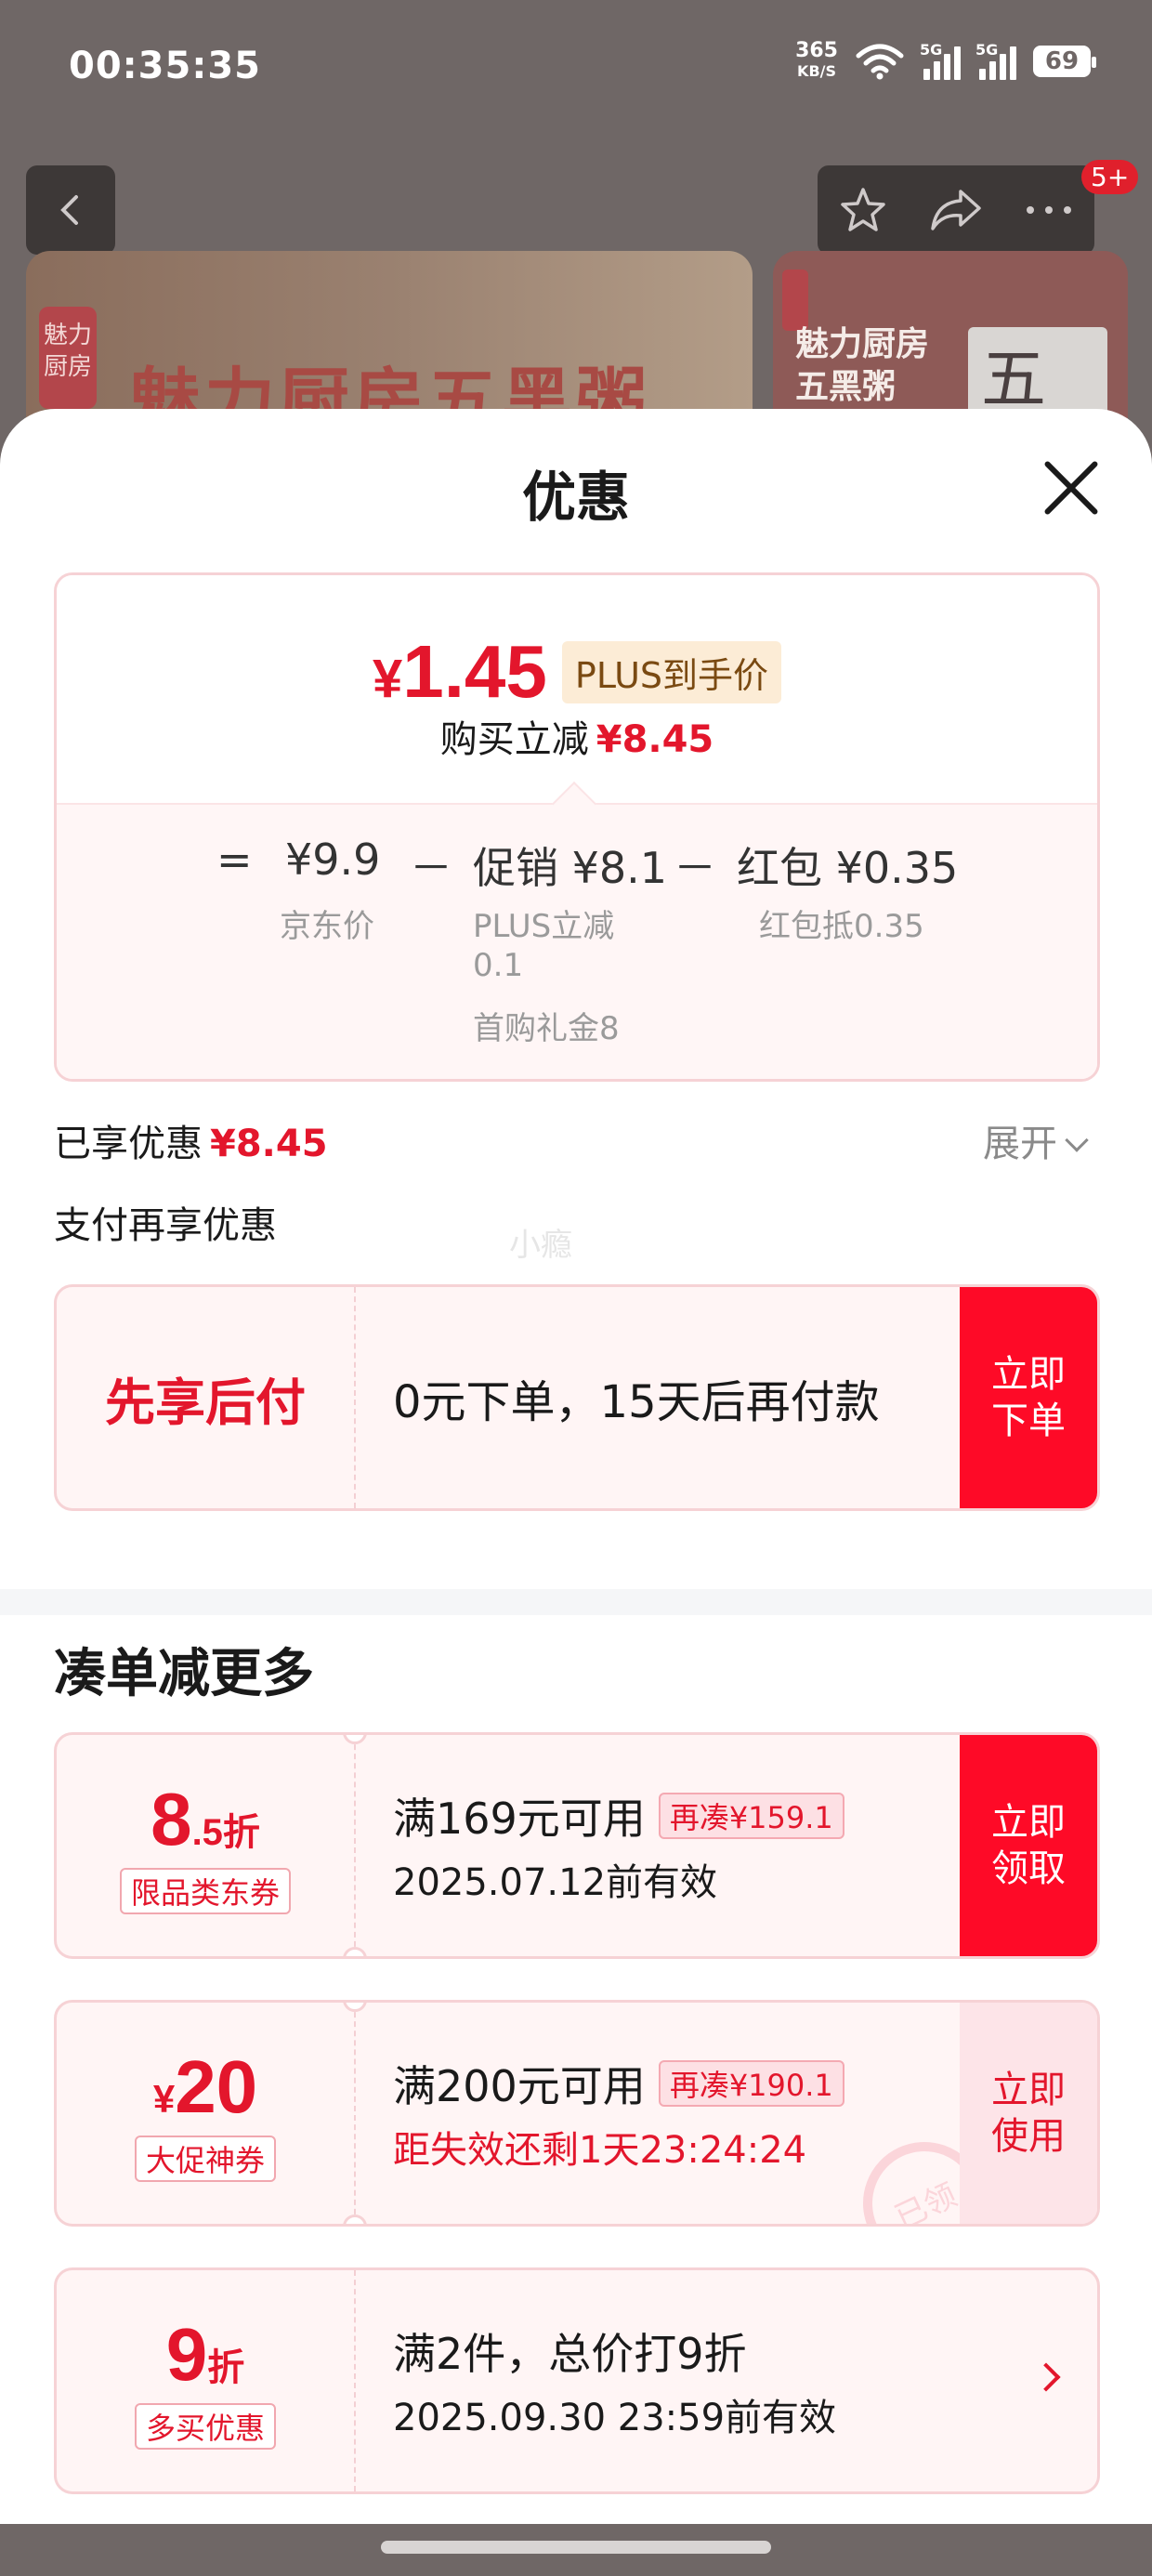 Image resolution: width=1152 pixels, height=2576 pixels. What do you see at coordinates (636, 1402) in the screenshot?
I see `bnpl-description: 0元下单，15天后再付款` at bounding box center [636, 1402].